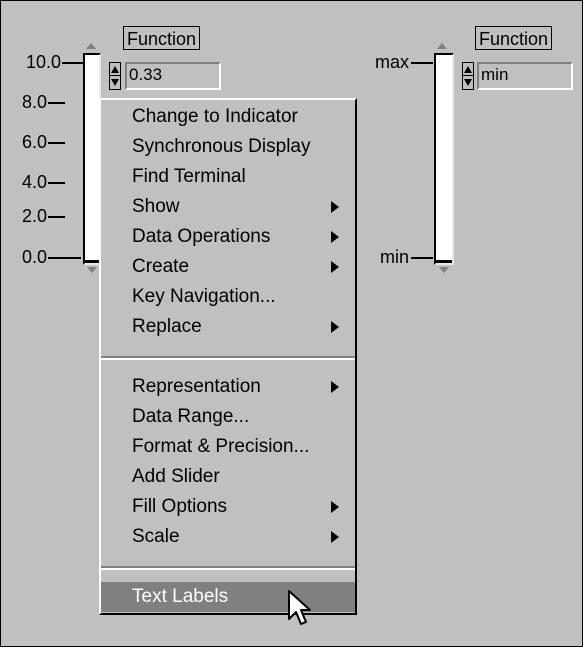 The width and height of the screenshot is (583, 647). I want to click on right-slider-fill, so click(444, 261).